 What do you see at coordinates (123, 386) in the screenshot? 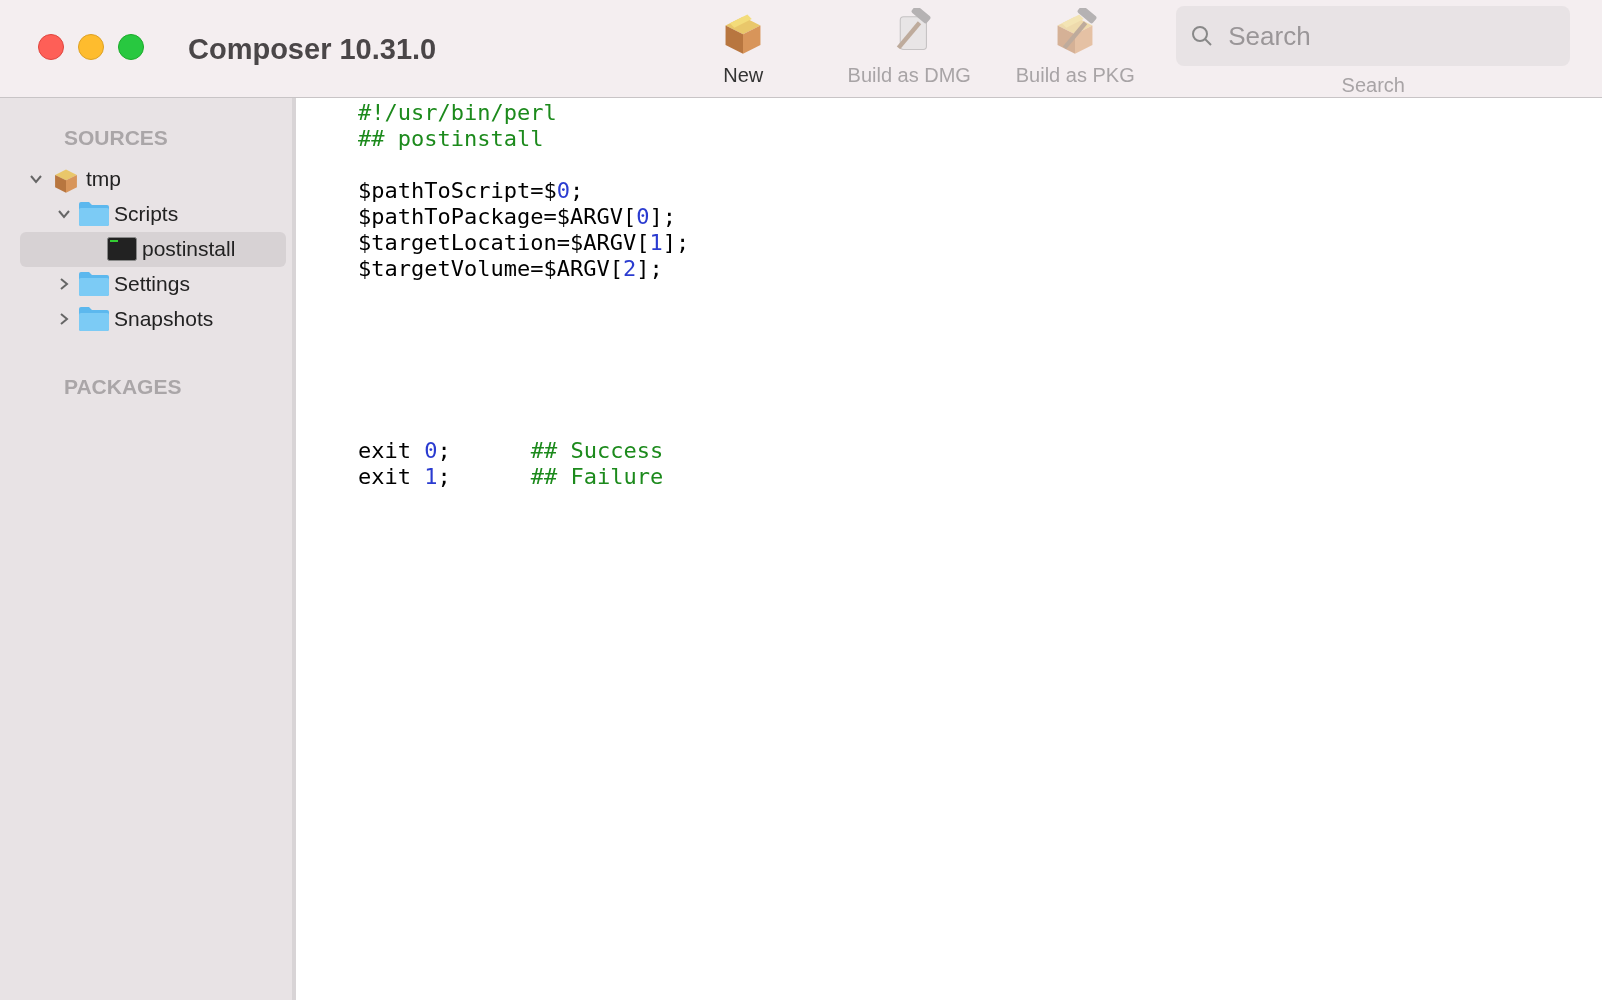
I see `section-header: PACKAGES` at bounding box center [123, 386].